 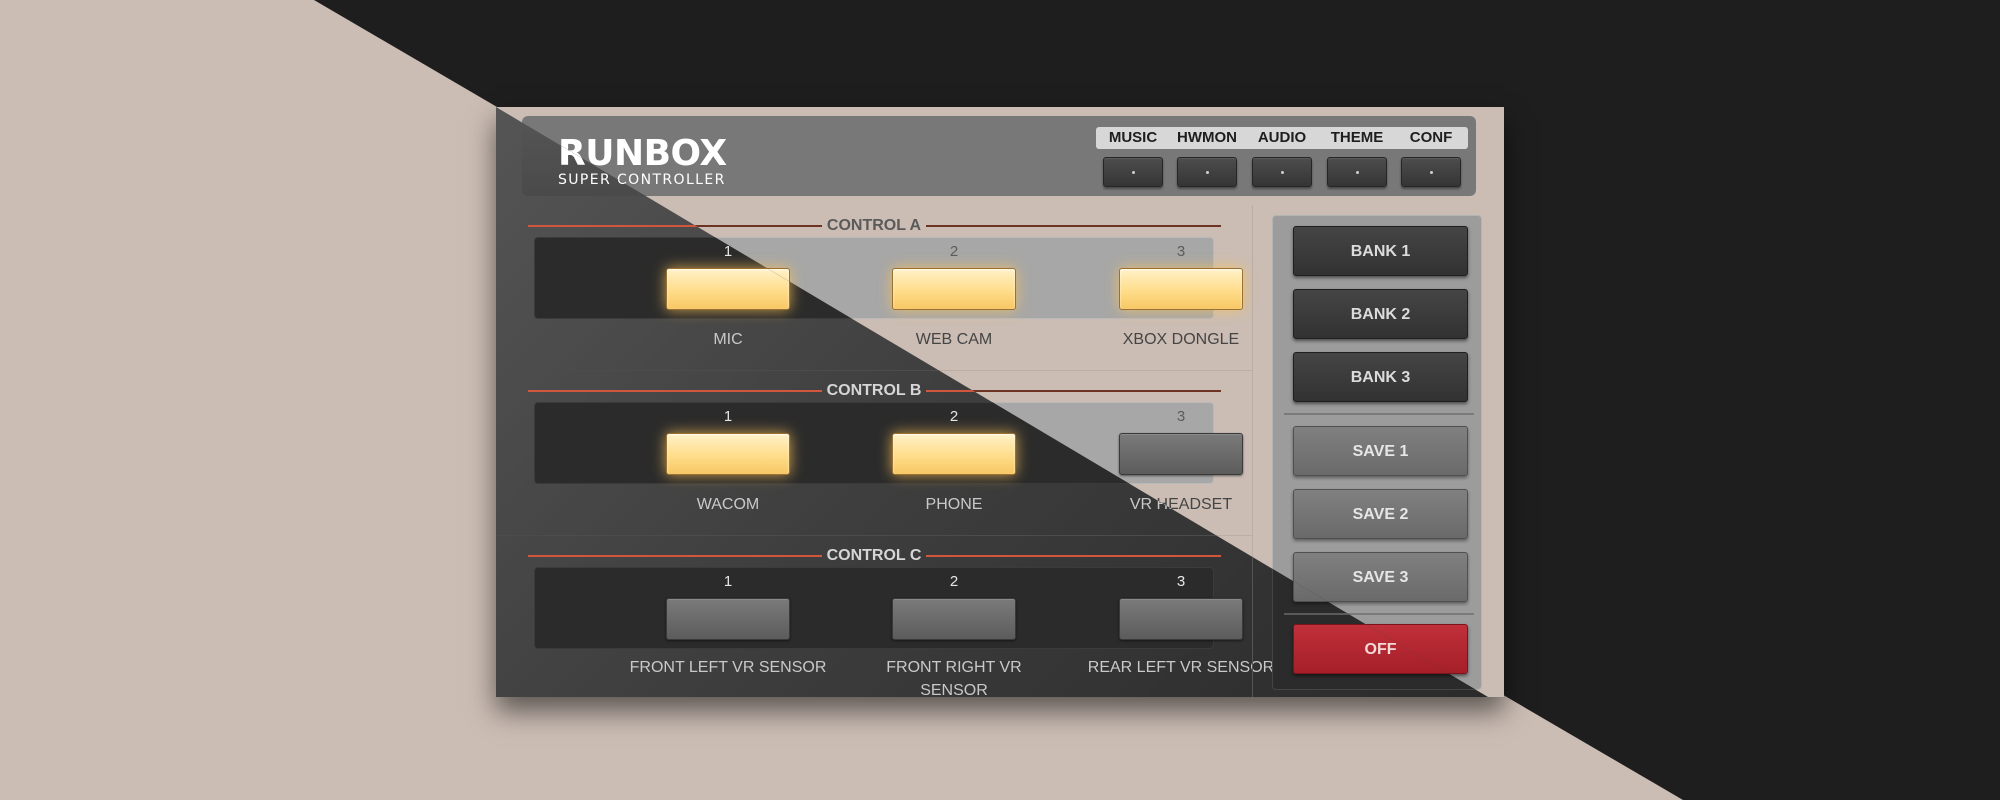 What do you see at coordinates (728, 667) in the screenshot?
I see `slot-label-front-left-vr-sensor: FRONT LEFT VR SENSOR` at bounding box center [728, 667].